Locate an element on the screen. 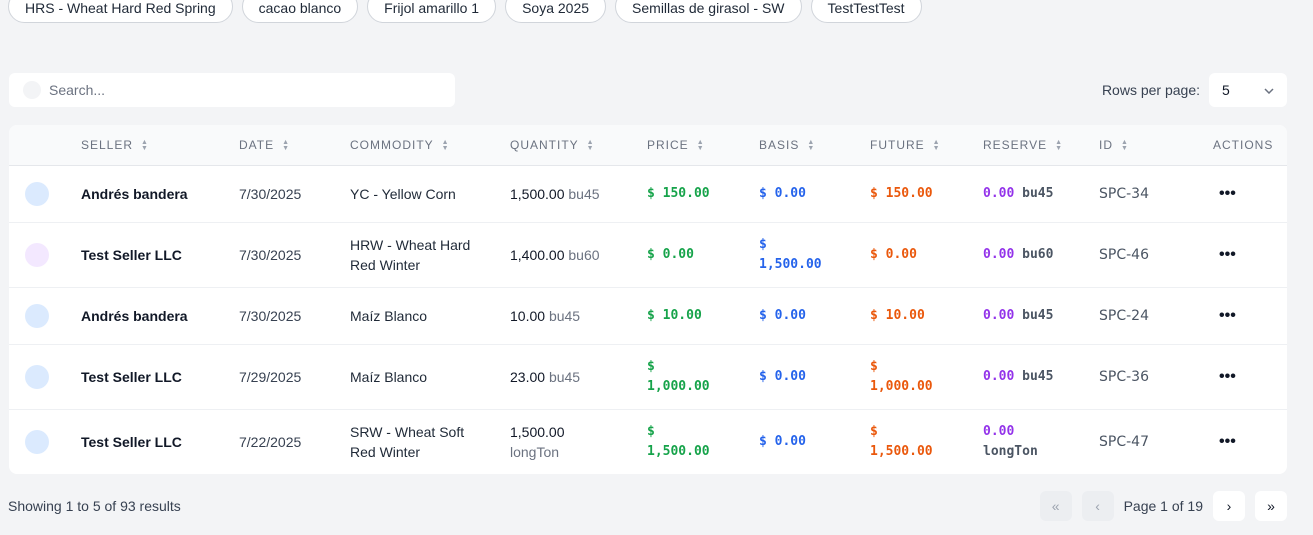  commodity-cell: SRW - Wheat Soft Red Winter is located at coordinates (407, 442).